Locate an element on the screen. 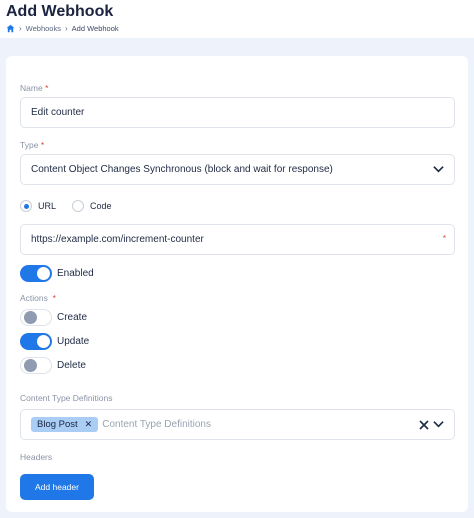 The height and width of the screenshot is (518, 474). code-radio-label: Code is located at coordinates (101, 206).